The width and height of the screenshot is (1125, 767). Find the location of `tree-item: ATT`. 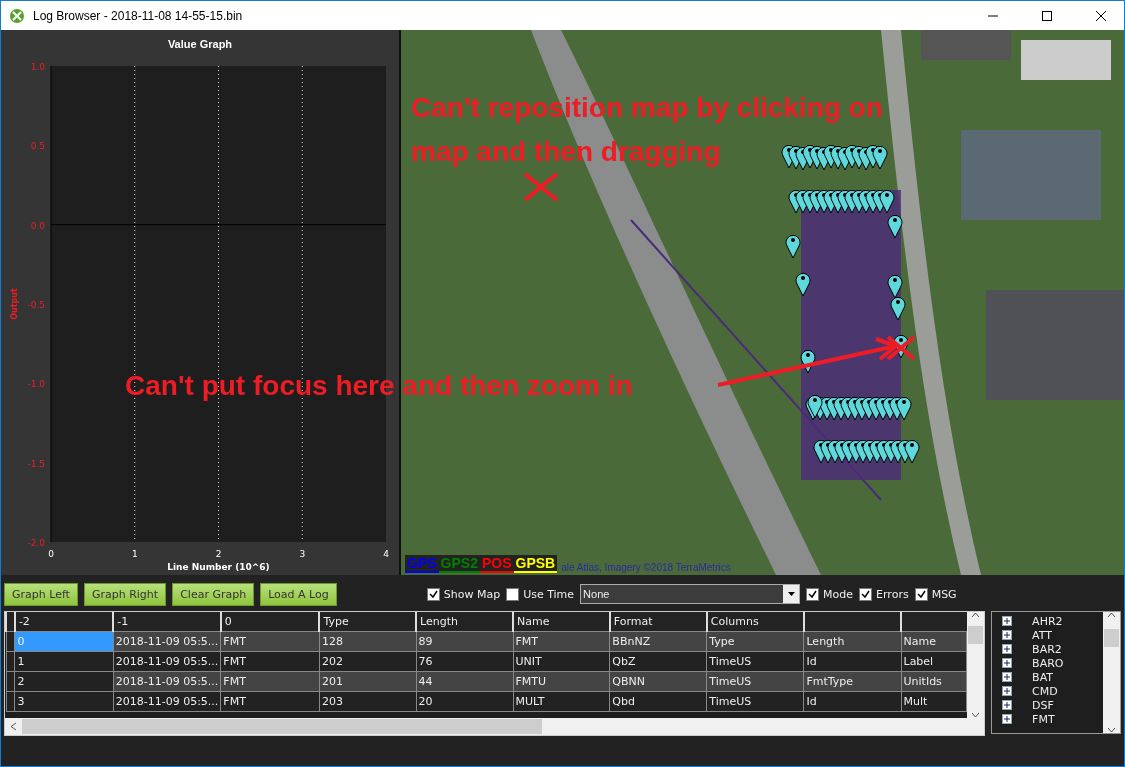

tree-item: ATT is located at coordinates (1052, 635).